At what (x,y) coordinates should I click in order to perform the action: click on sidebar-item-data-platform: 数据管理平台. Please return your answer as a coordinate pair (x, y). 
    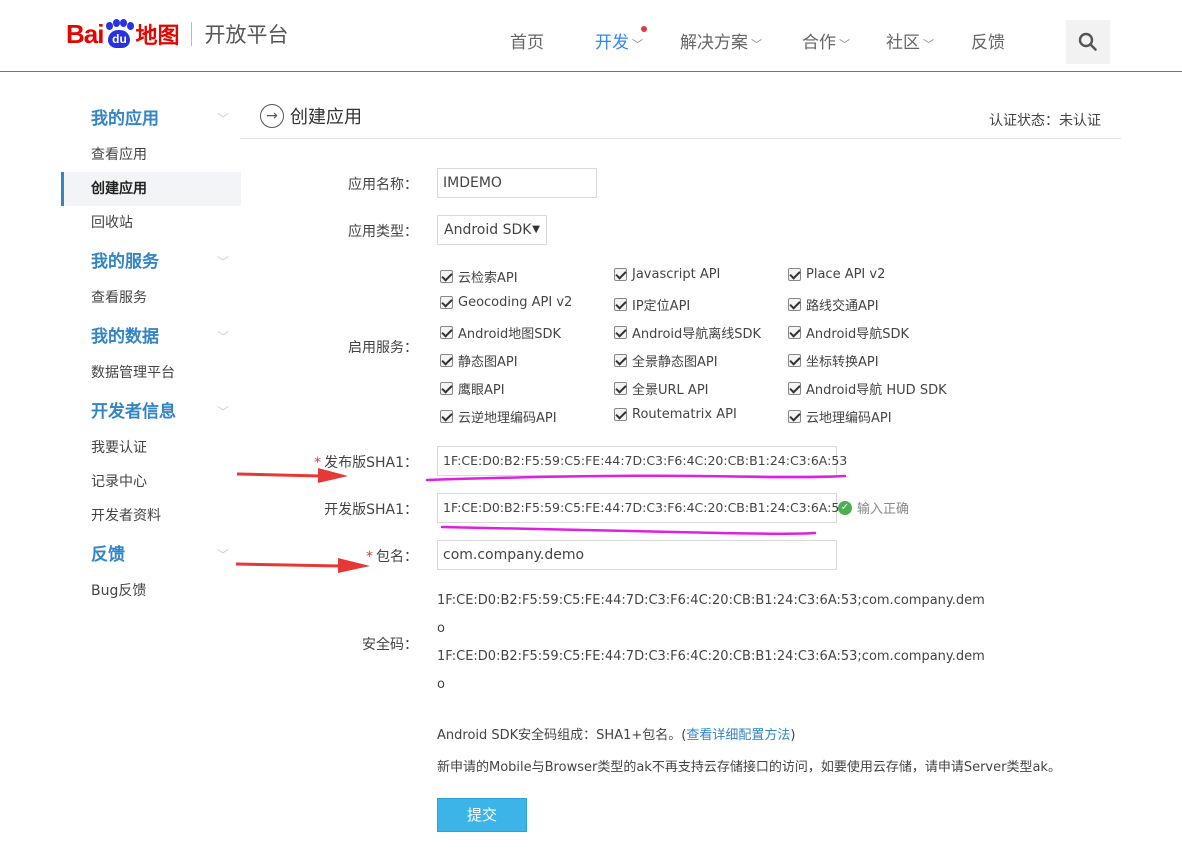
    Looking at the image, I should click on (151, 373).